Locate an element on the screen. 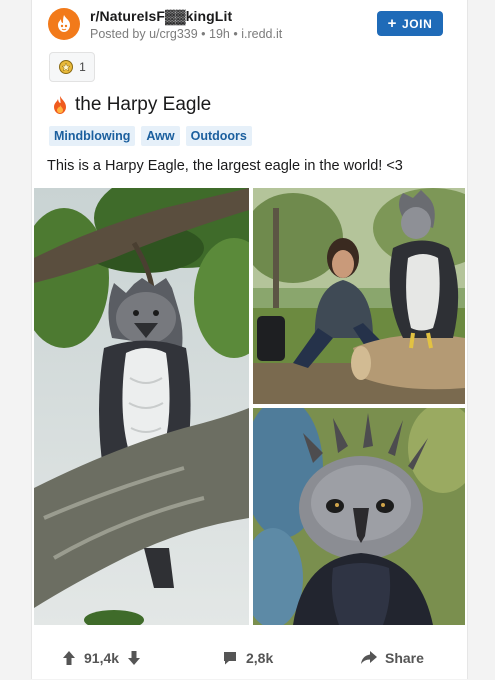 Image resolution: width=495 pixels, height=680 pixels. vote-count: 91,4k is located at coordinates (102, 658).